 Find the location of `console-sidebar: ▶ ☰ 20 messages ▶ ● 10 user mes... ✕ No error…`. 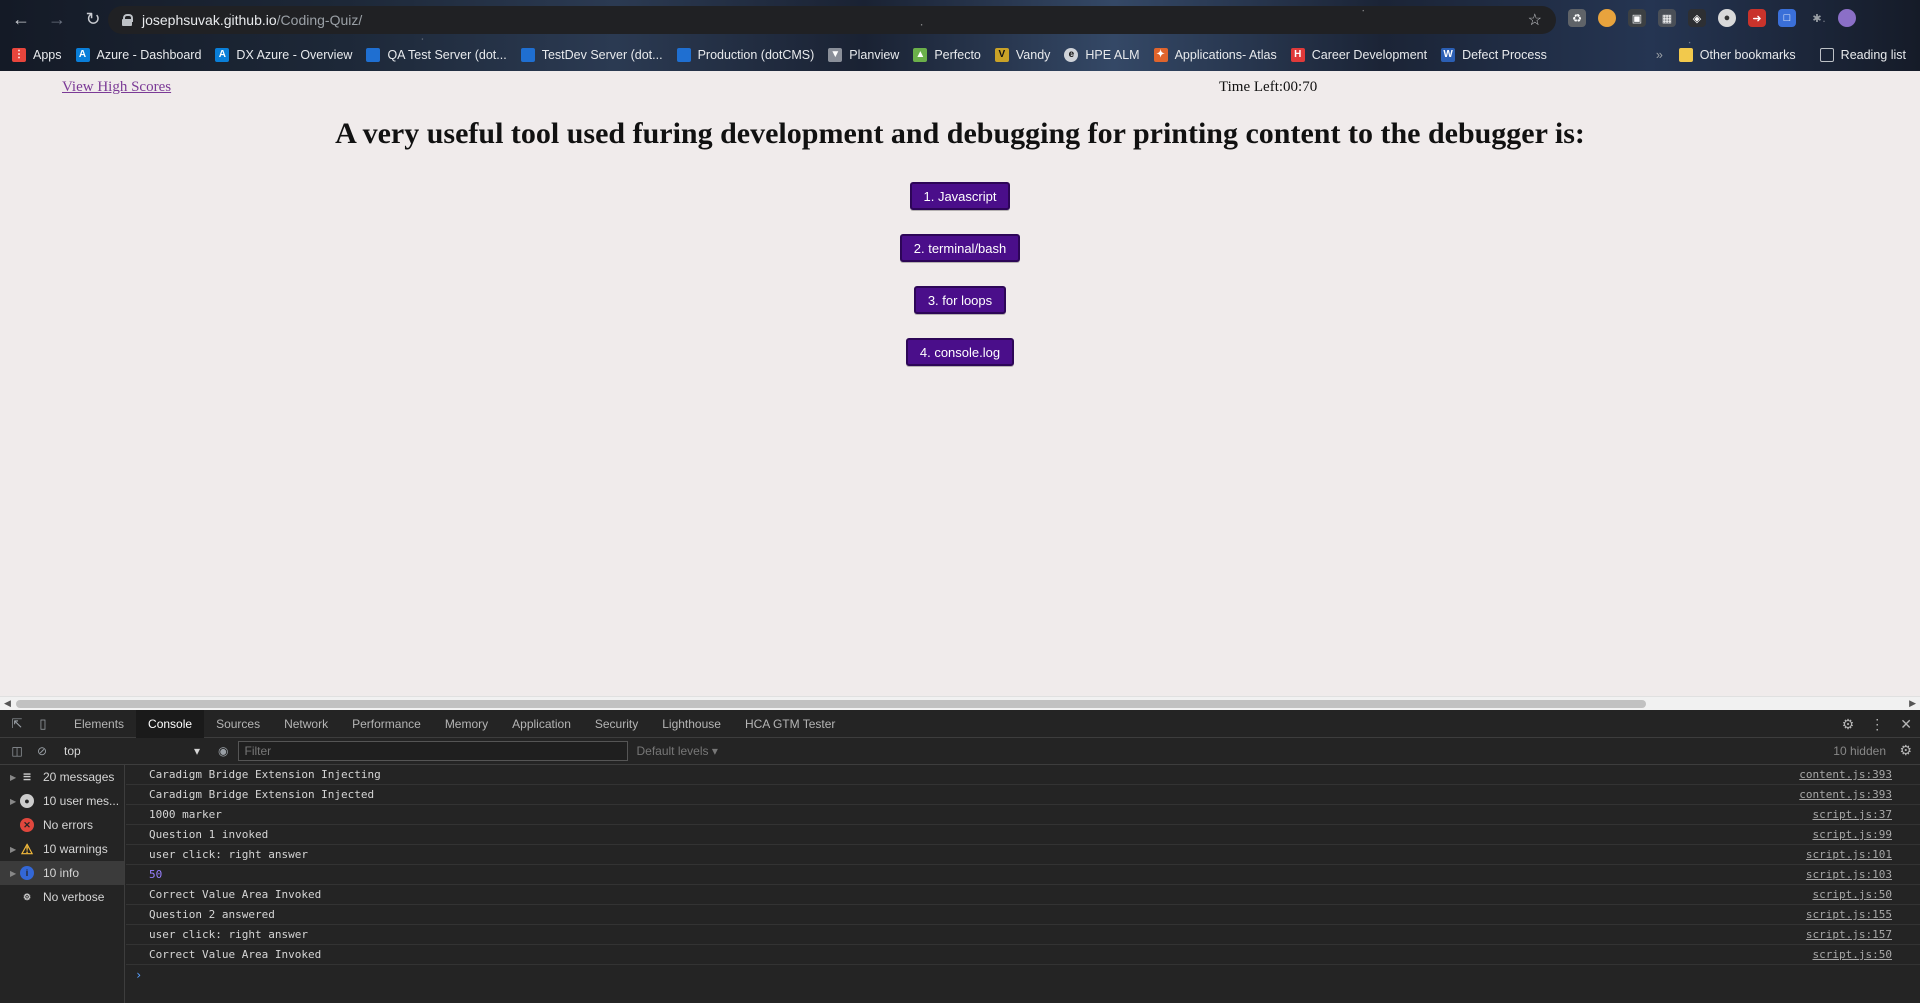

console-sidebar: ▶ ☰ 20 messages ▶ ● 10 user mes... ✕ No error… is located at coordinates (62, 884).